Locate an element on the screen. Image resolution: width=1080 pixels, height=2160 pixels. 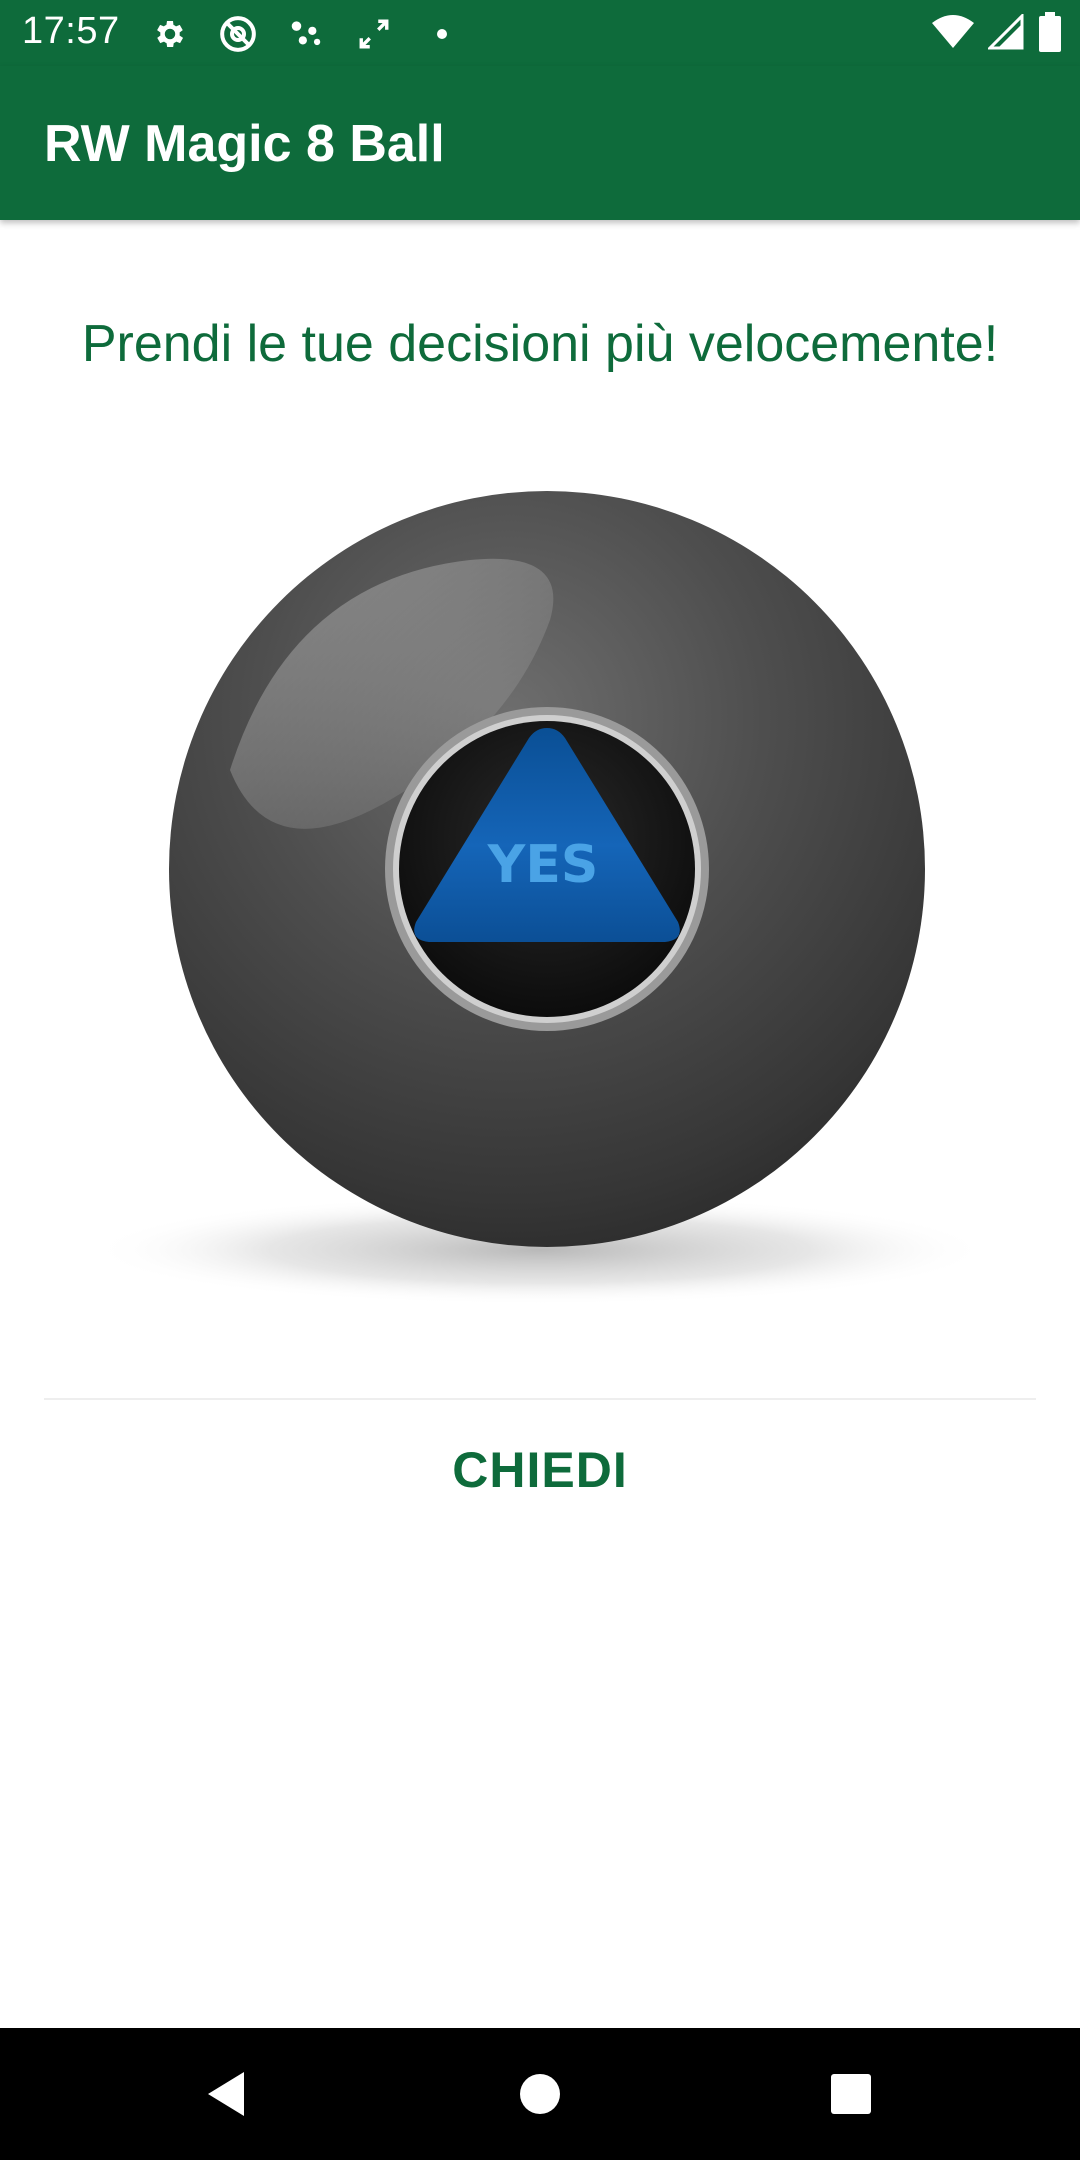
headline: Prendi le tue decisioni più velocemente! is located at coordinates (540, 344).